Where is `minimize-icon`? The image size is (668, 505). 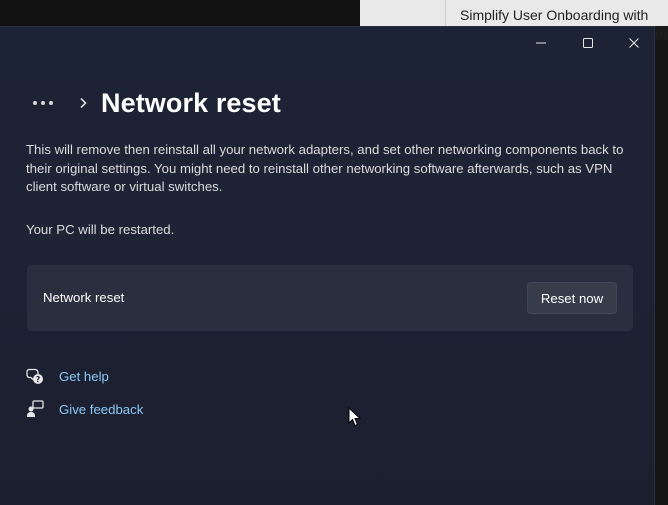 minimize-icon is located at coordinates (541, 43).